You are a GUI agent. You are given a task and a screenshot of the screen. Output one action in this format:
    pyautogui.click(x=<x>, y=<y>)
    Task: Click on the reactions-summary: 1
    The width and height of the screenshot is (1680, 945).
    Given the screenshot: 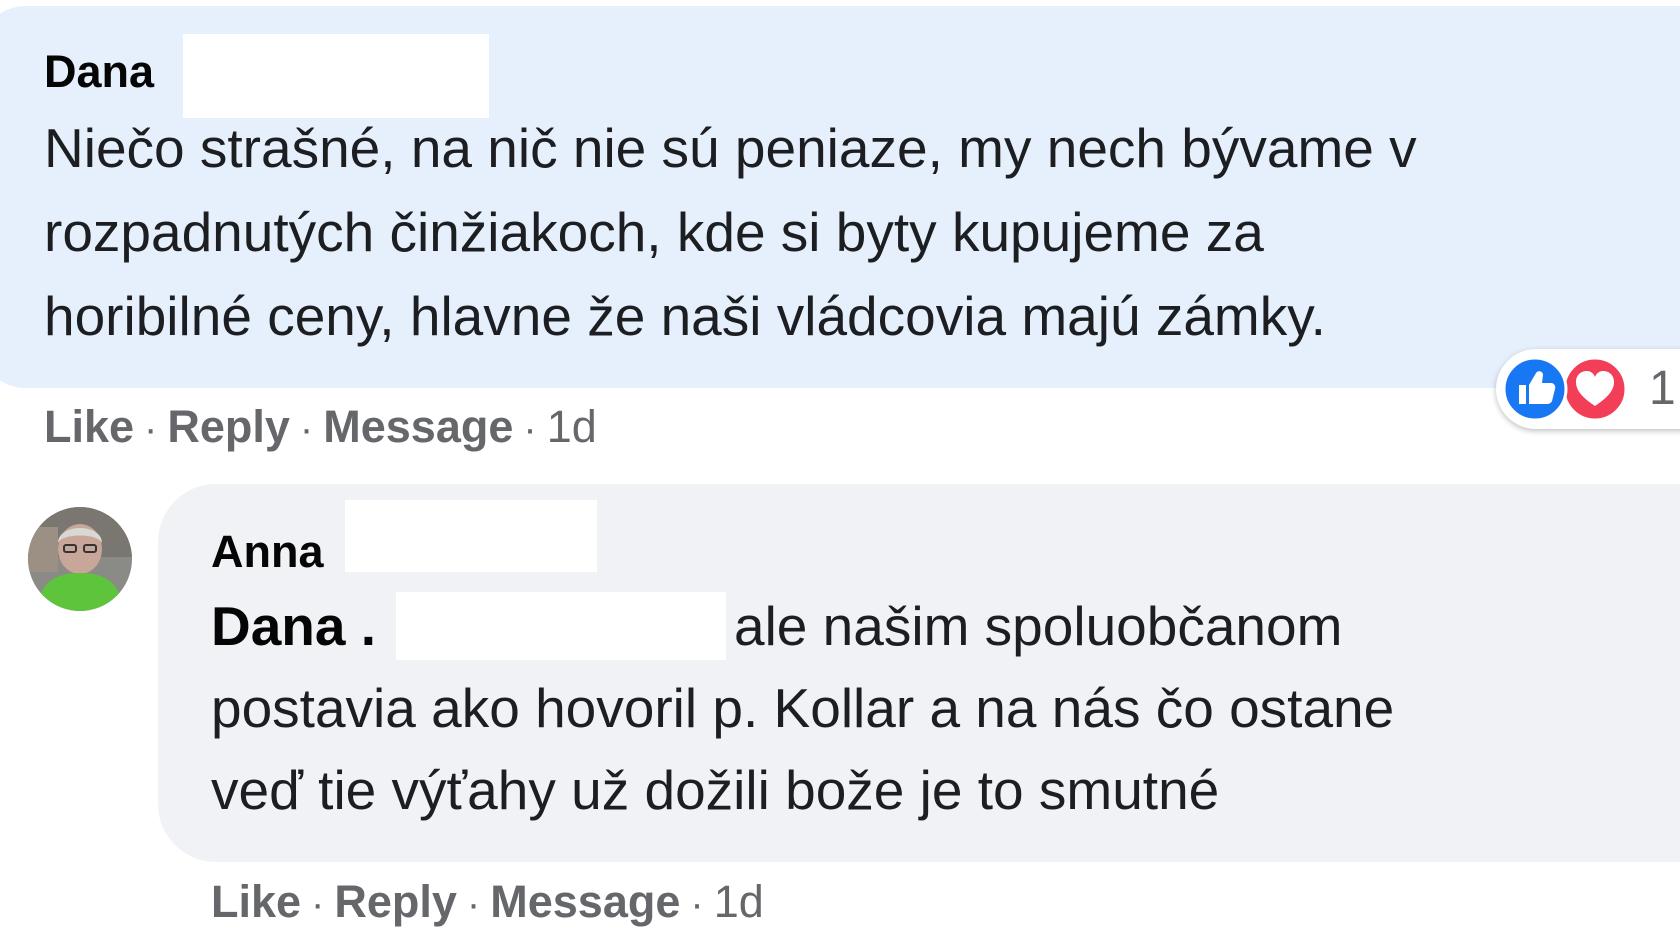 What is the action you would take?
    pyautogui.click(x=1588, y=389)
    